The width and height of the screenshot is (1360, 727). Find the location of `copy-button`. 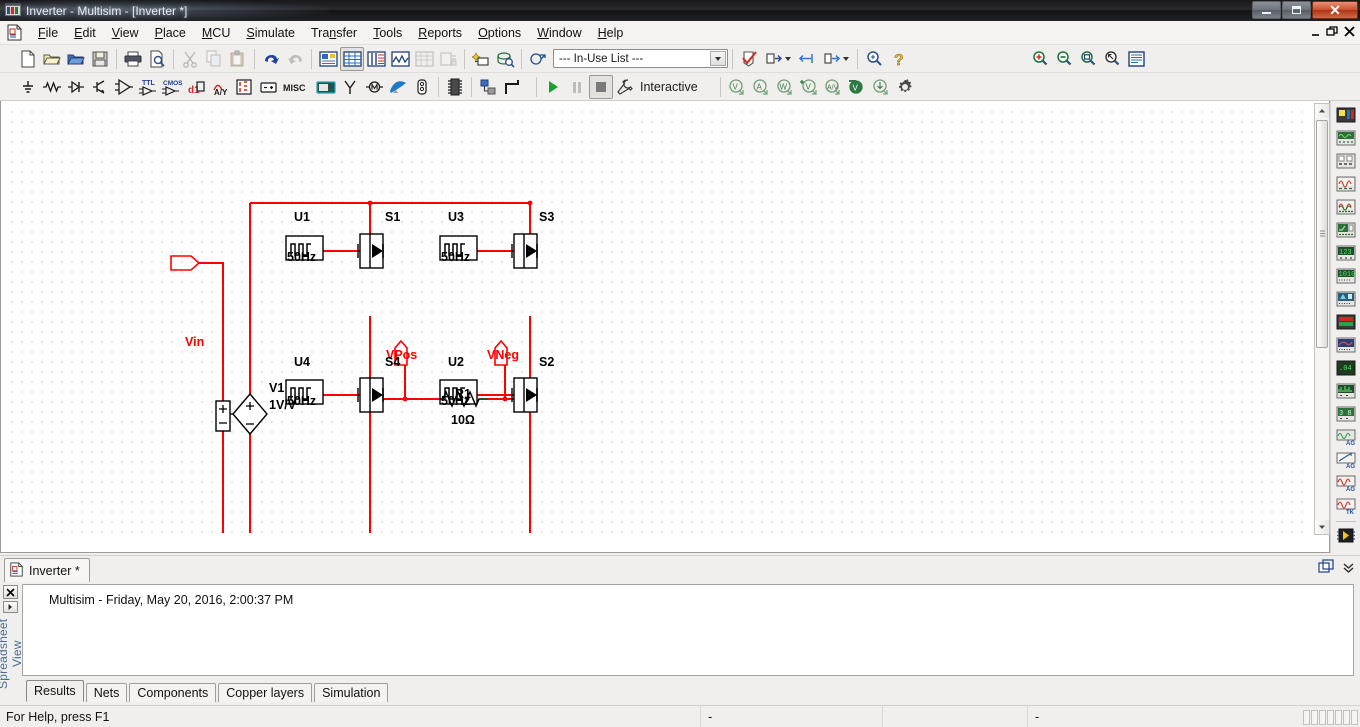

copy-button is located at coordinates (214, 59).